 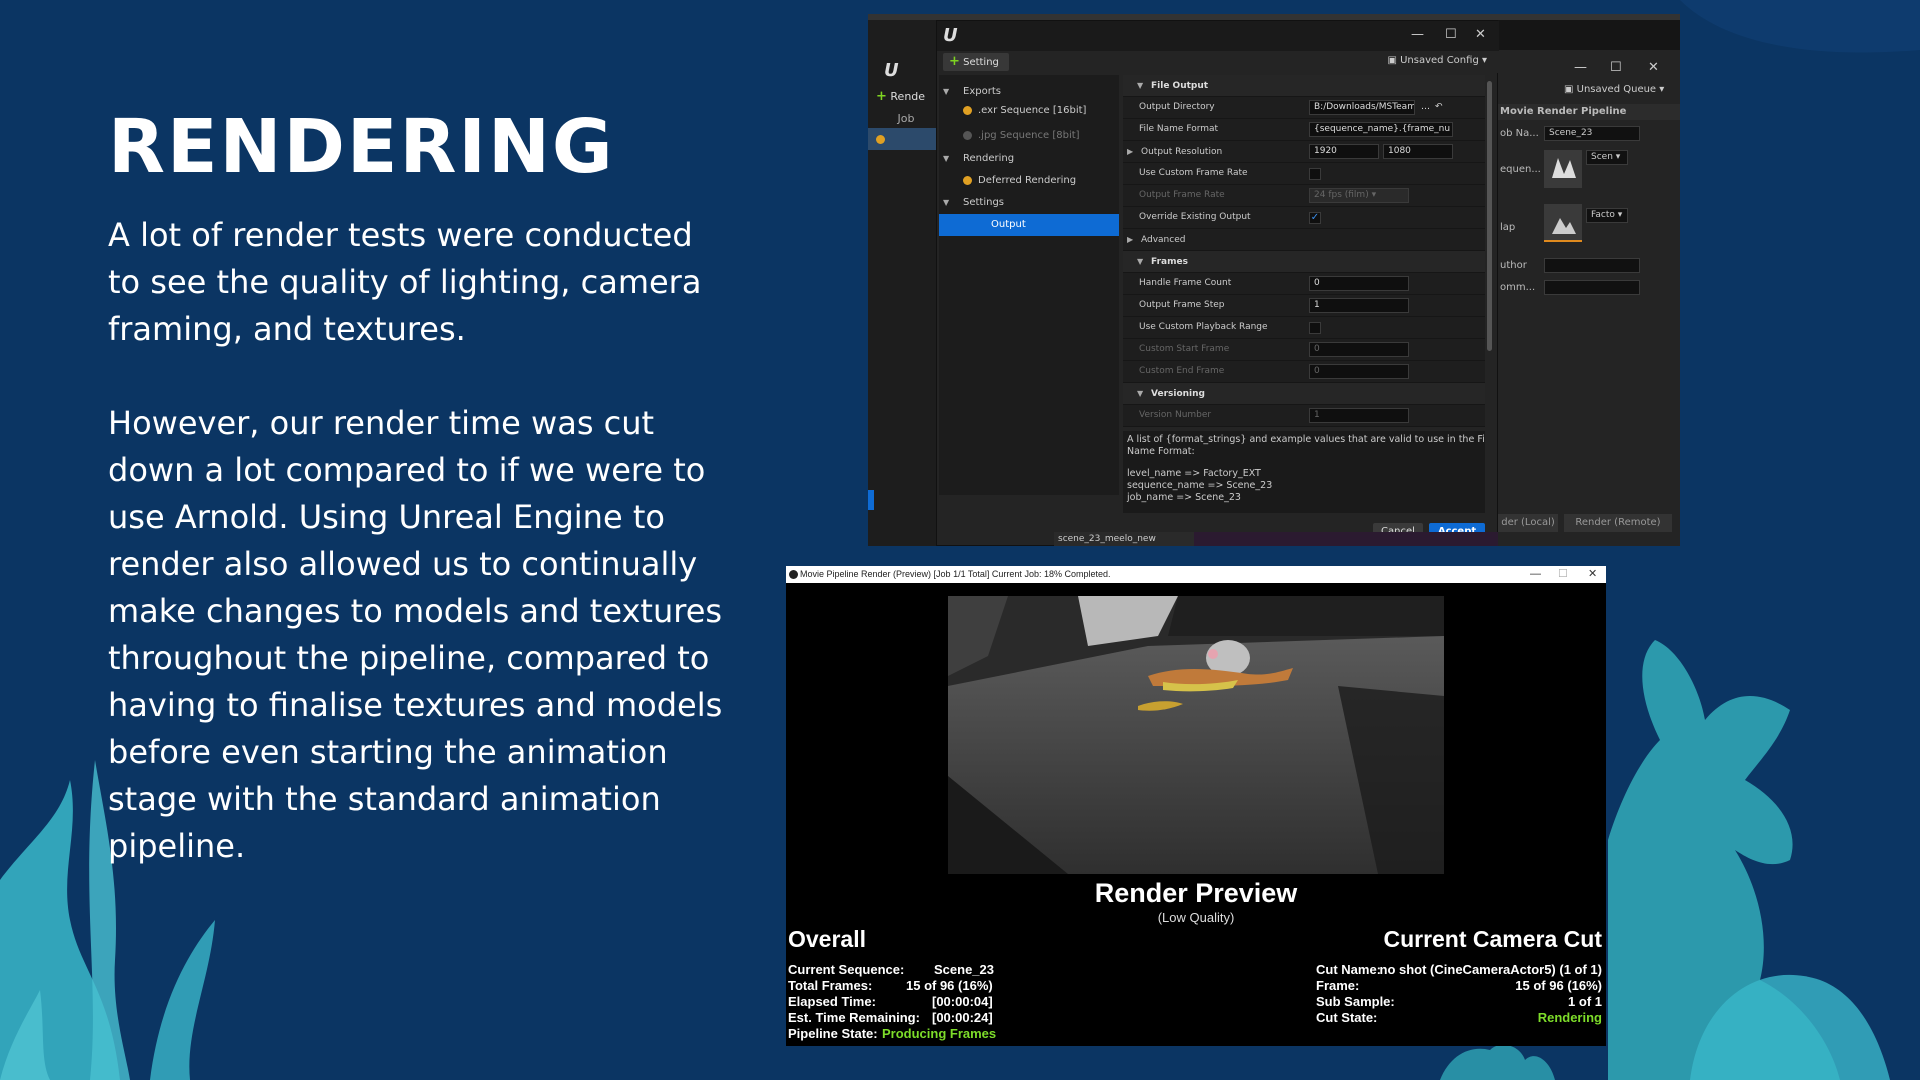 I want to click on job-row, so click(x=902, y=139).